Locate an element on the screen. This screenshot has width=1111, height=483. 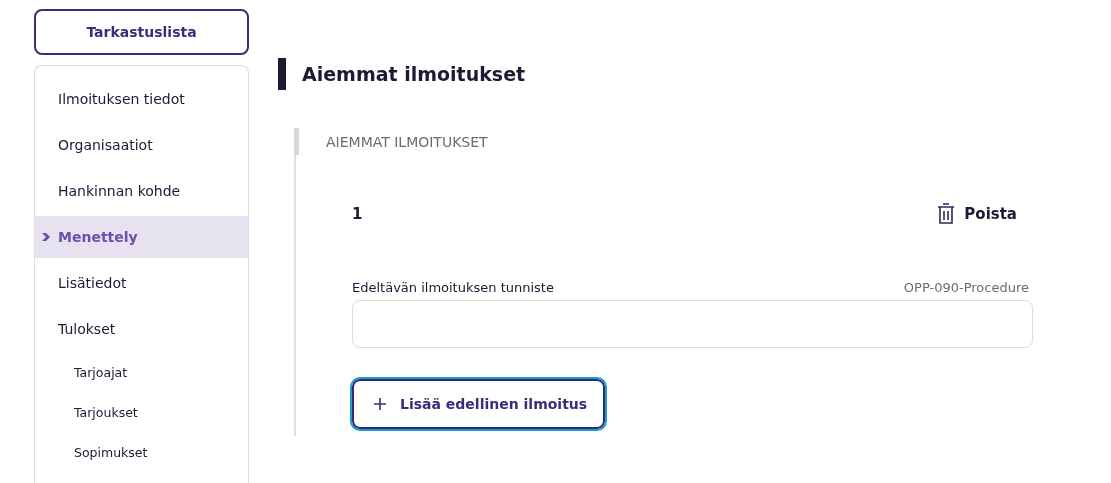
nav-subitem: Tarjoajat is located at coordinates (141, 372).